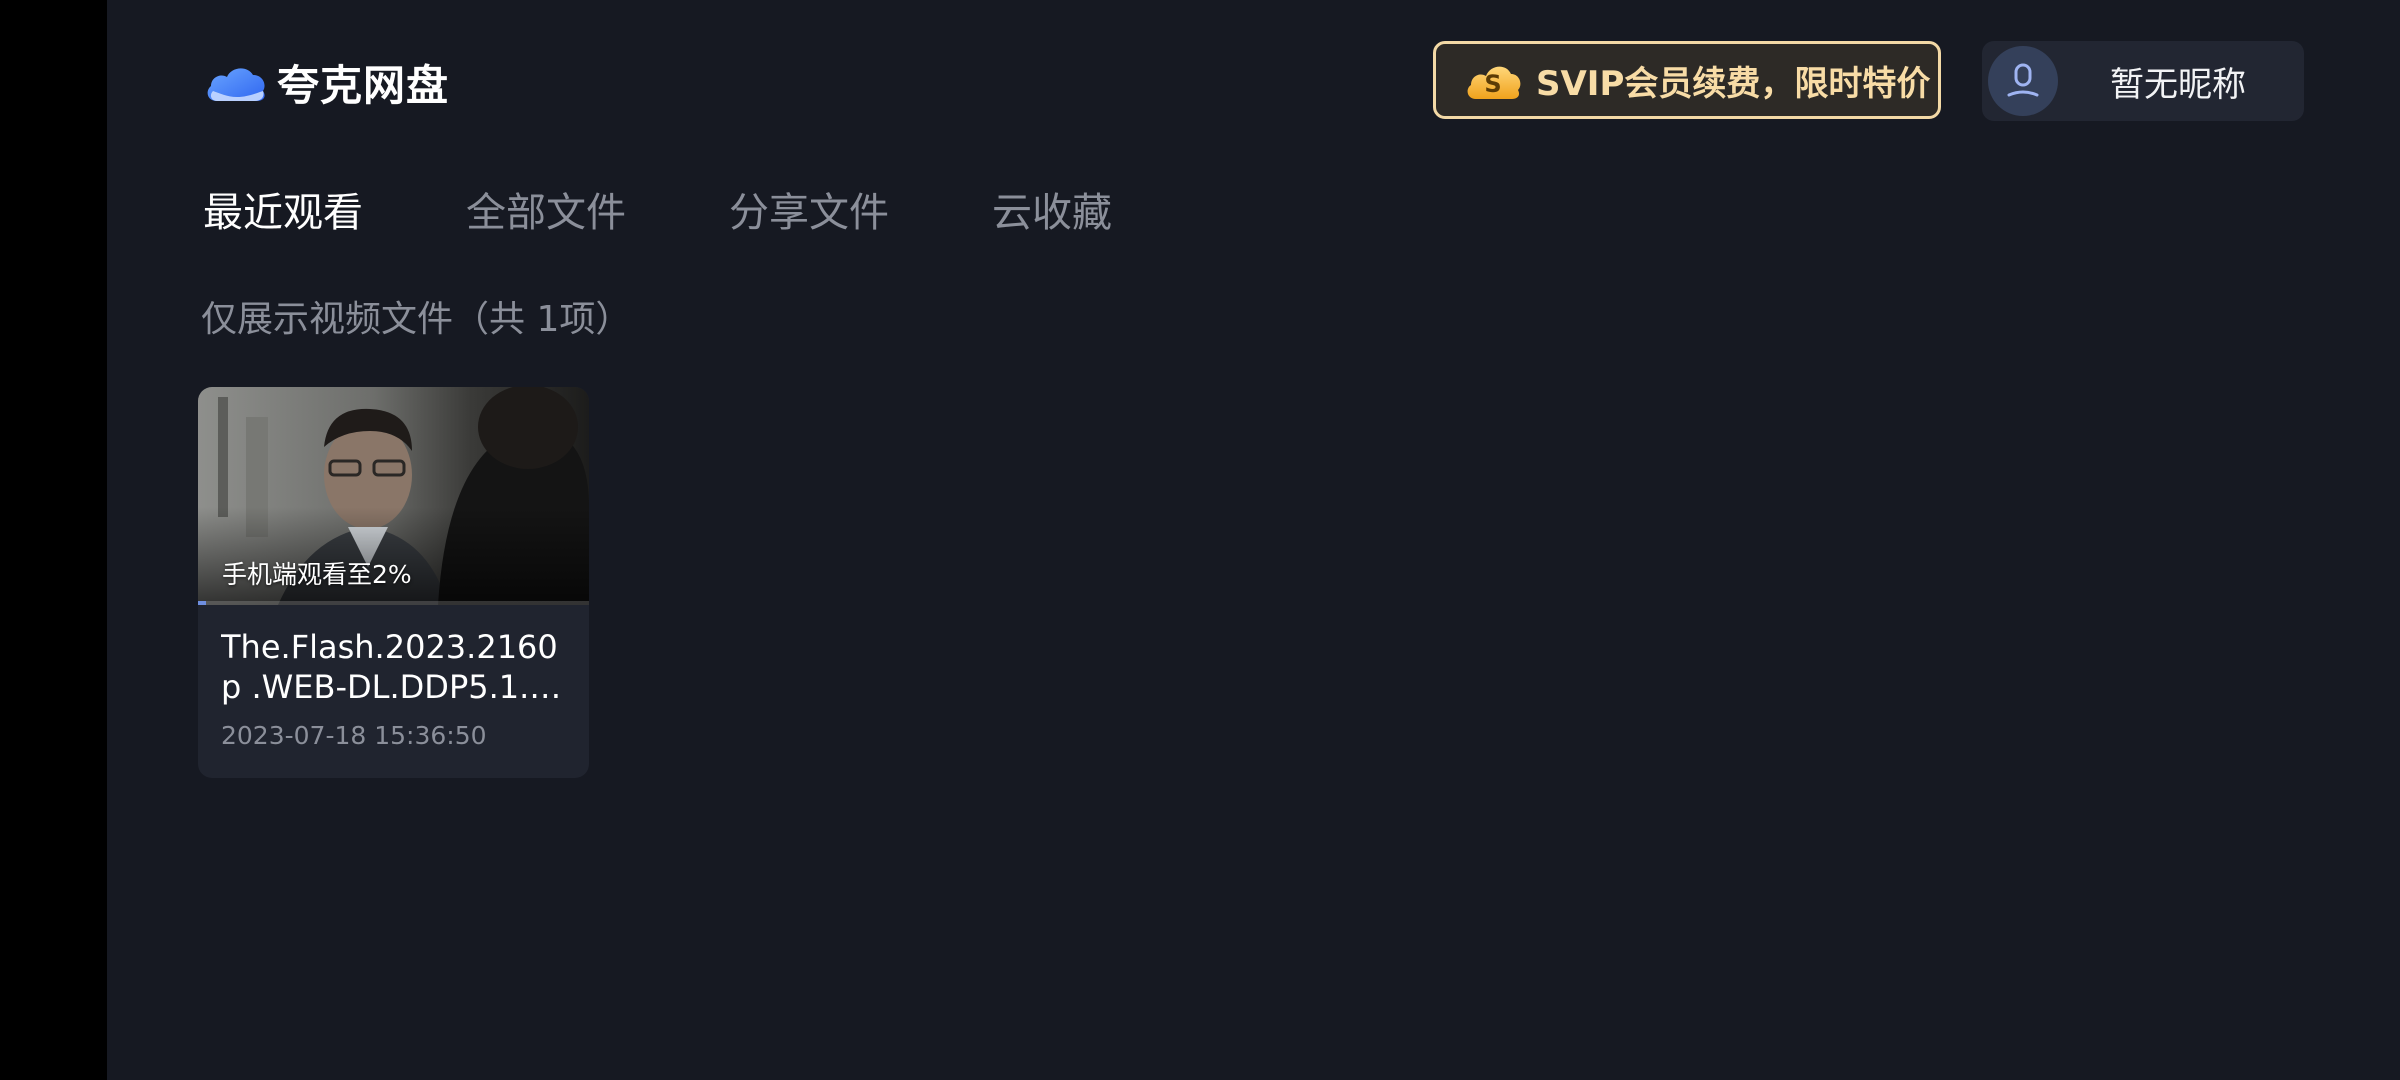  I want to click on watch-progress-label: 手机端观看至2%, so click(317, 574).